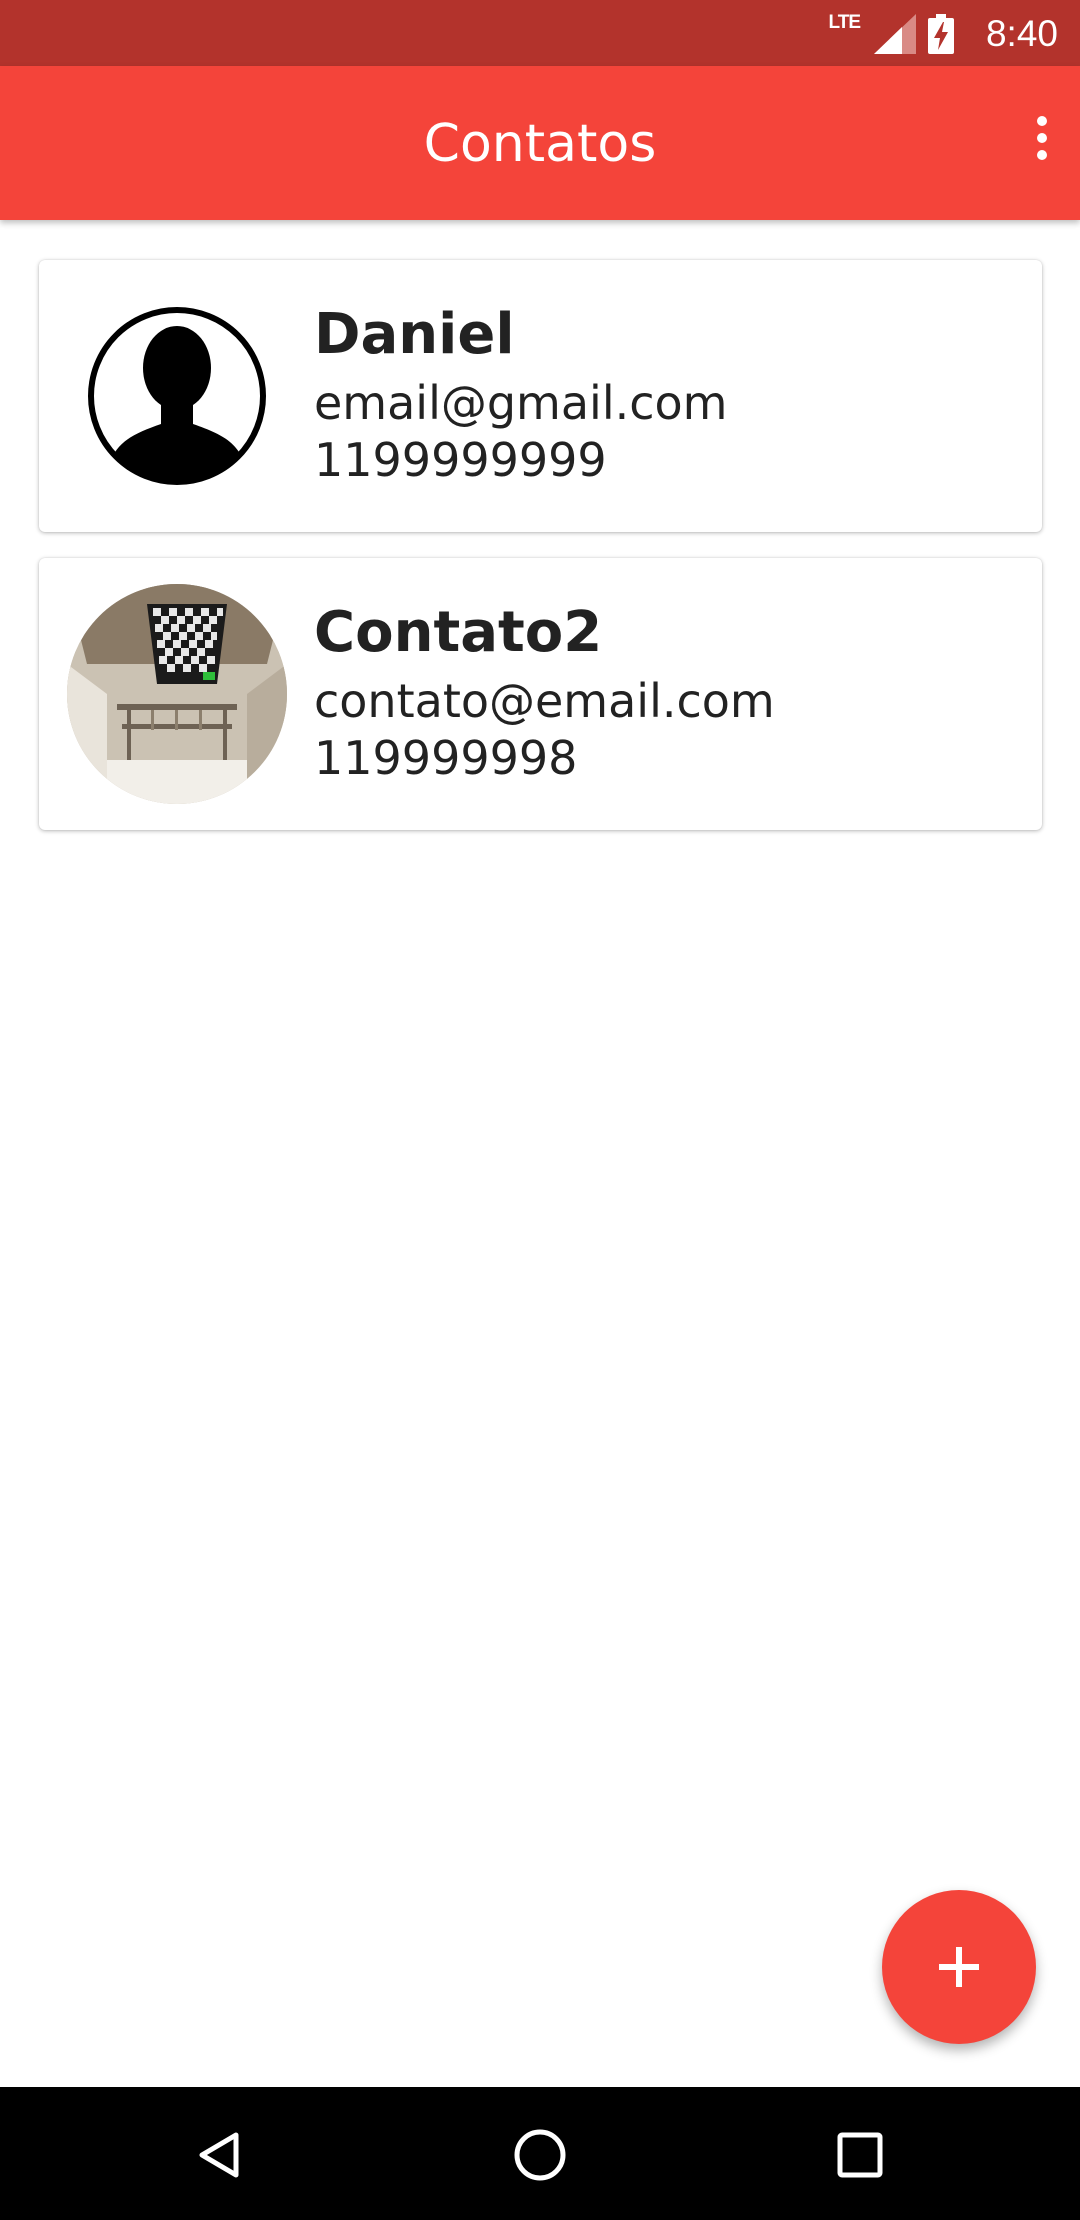 The height and width of the screenshot is (2220, 1080). I want to click on contact-name: Contato2, so click(458, 632).